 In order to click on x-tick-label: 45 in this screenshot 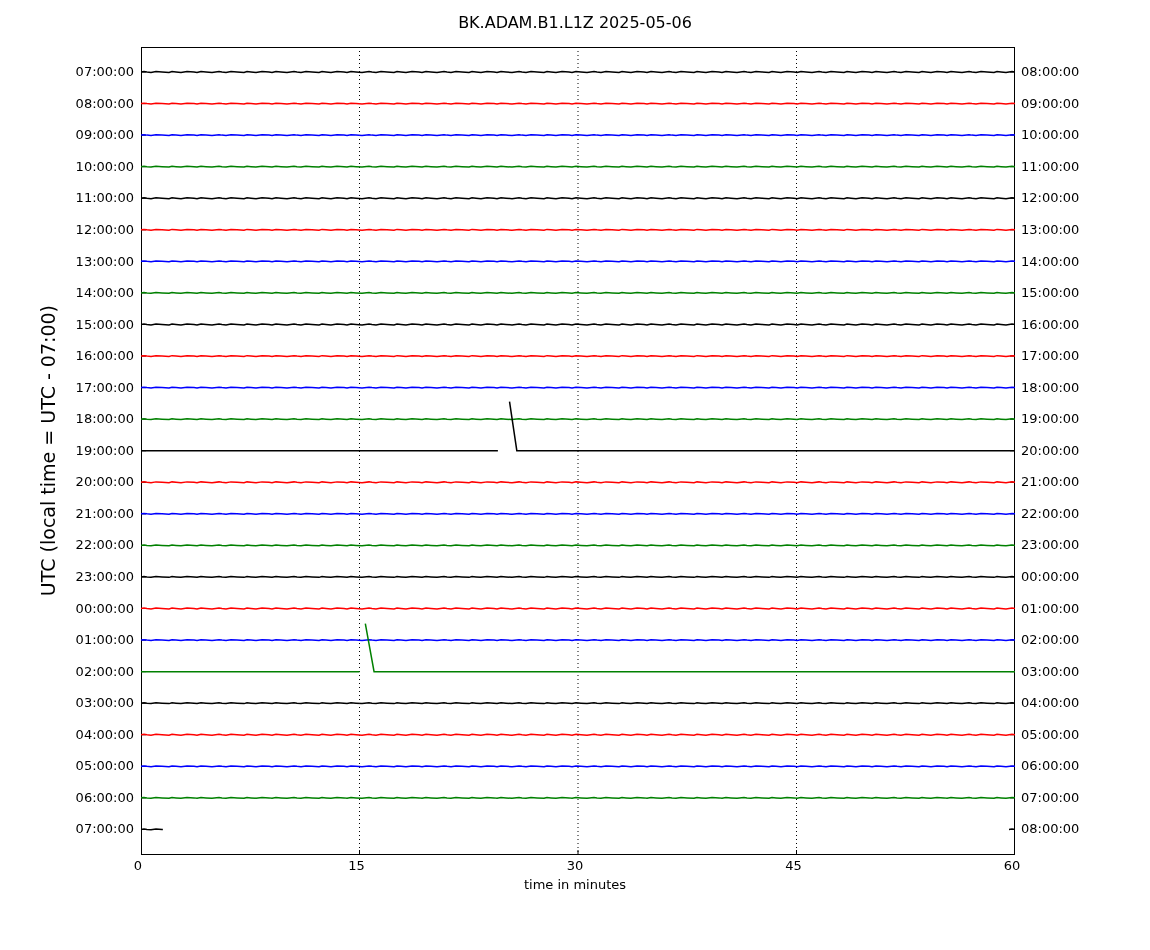, I will do `click(793, 865)`.